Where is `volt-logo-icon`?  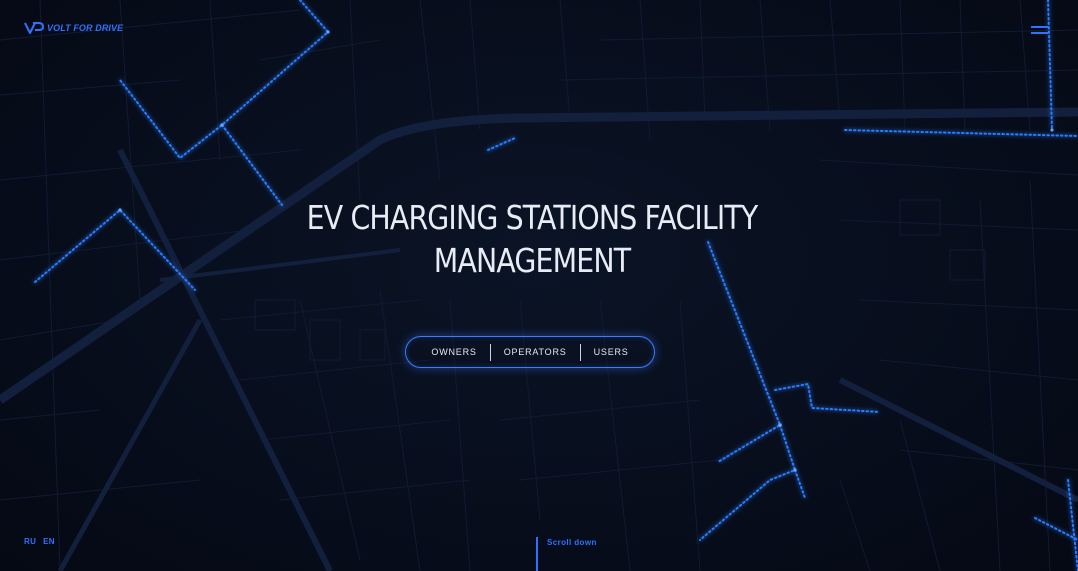
volt-logo-icon is located at coordinates (34, 28).